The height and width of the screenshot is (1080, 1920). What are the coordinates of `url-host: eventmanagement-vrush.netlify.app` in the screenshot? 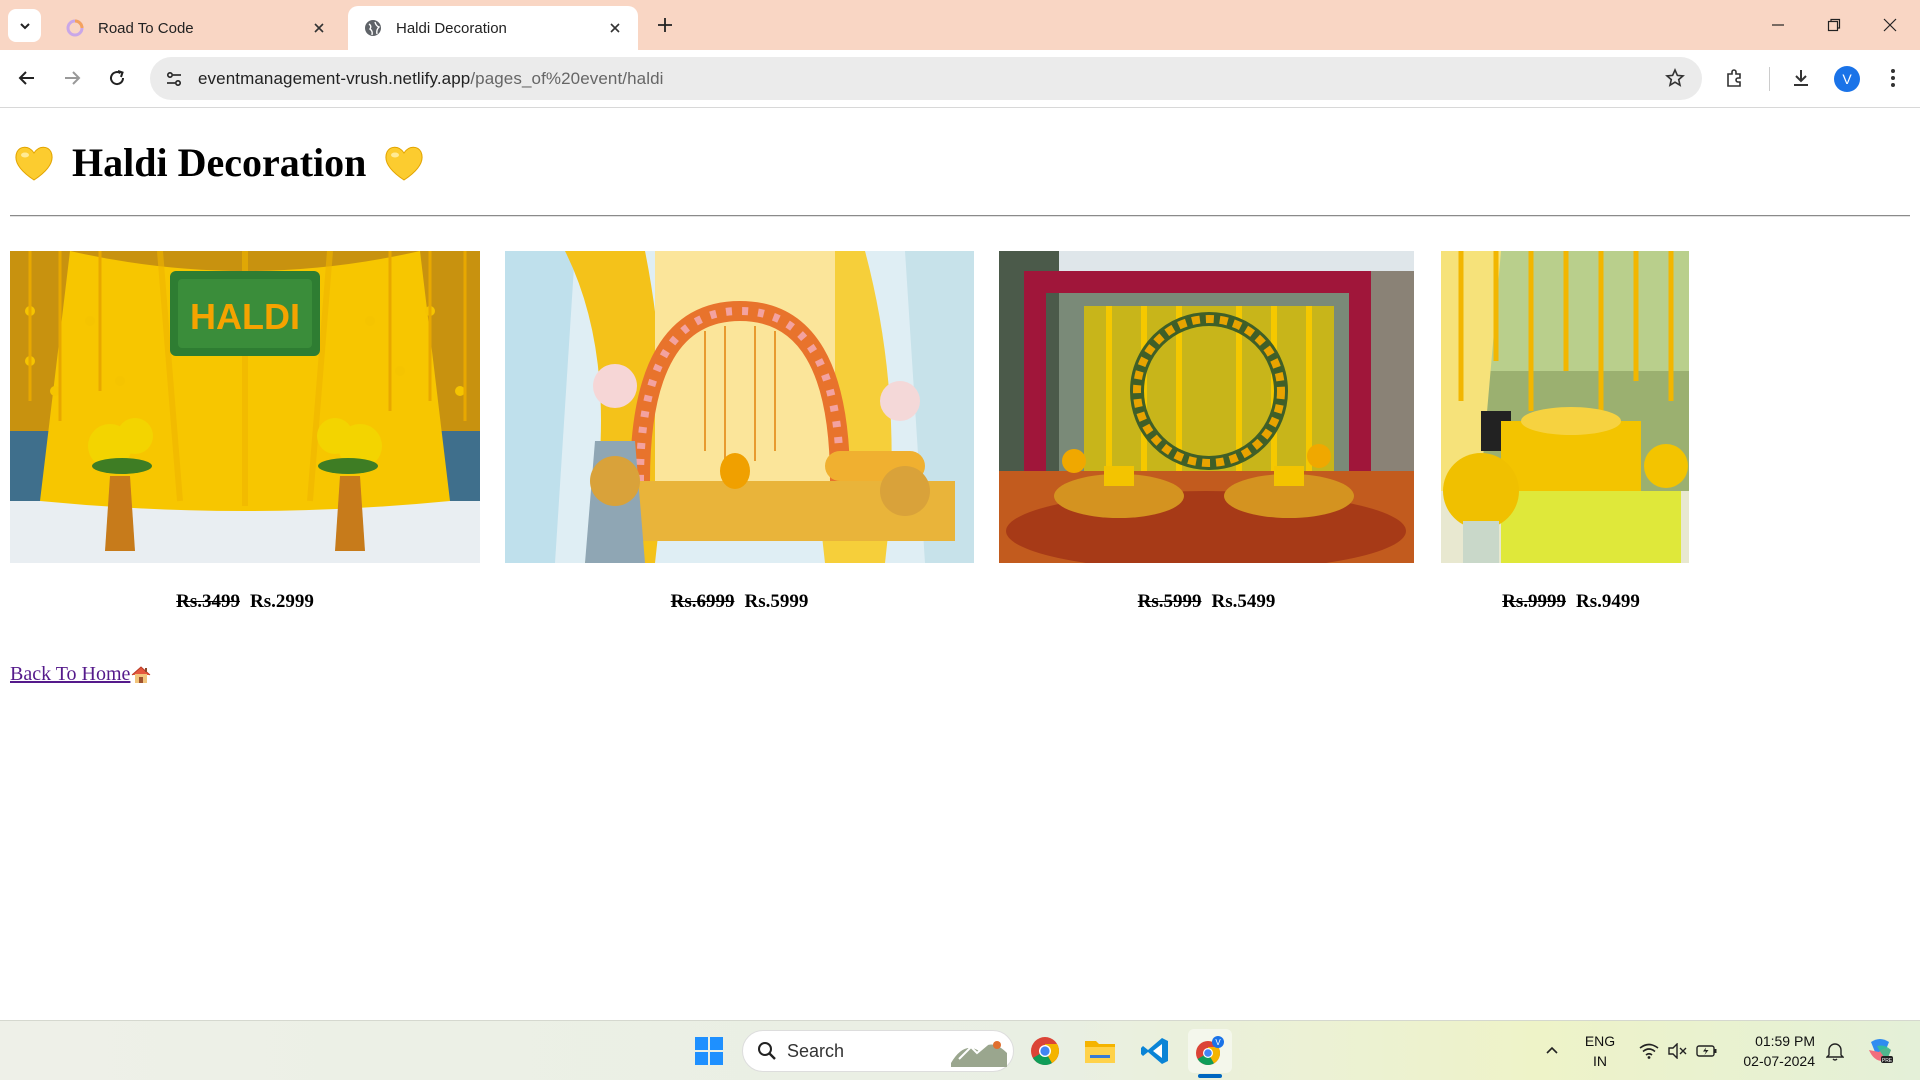 It's located at (334, 78).